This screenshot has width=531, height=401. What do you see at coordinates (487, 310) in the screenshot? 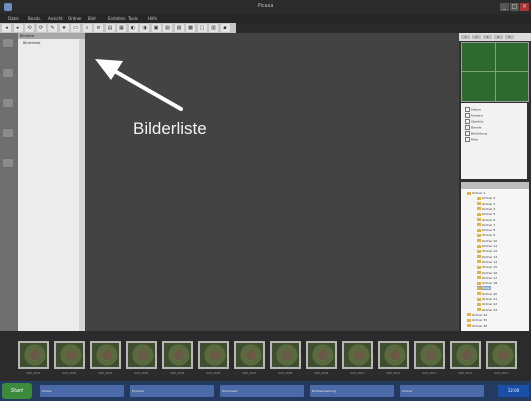
I see `folder-item: Ordner 23` at bounding box center [487, 310].